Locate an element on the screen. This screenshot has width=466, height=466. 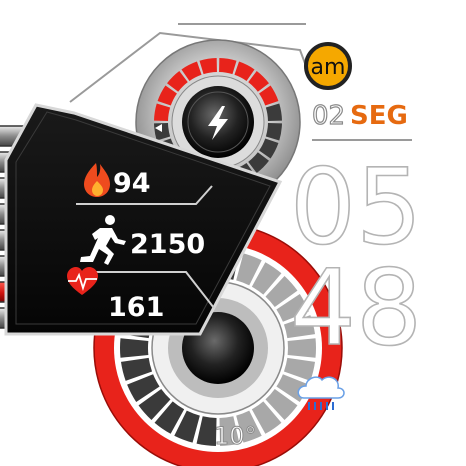
date-day: 02 is located at coordinates (328, 116).